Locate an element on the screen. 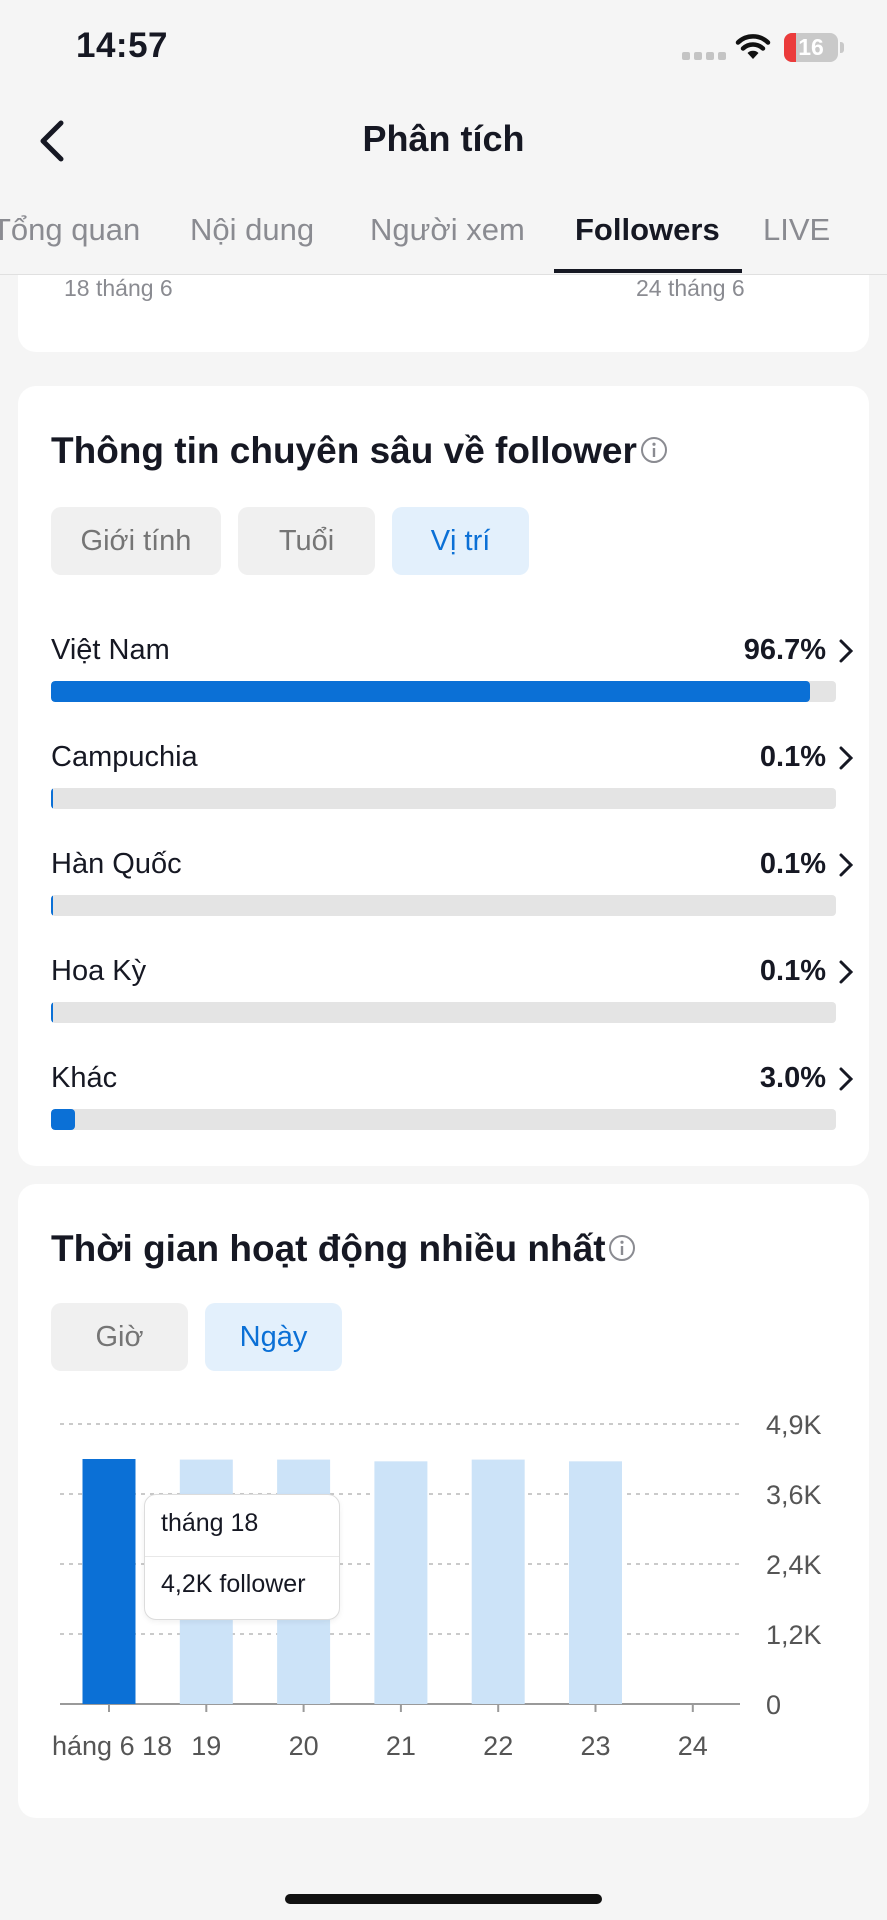  y-tick-label: 4,9K is located at coordinates (794, 1425).